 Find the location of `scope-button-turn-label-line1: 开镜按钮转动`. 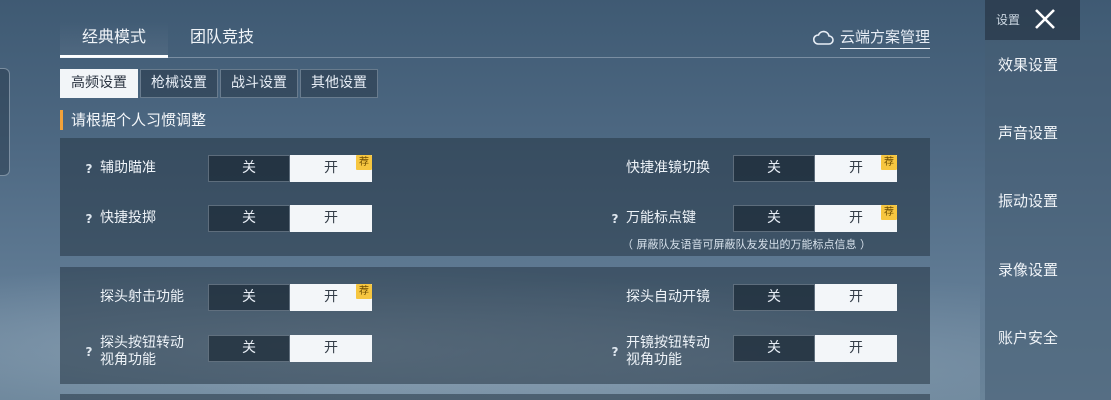

scope-button-turn-label-line1: 开镜按钮转动 is located at coordinates (668, 343).